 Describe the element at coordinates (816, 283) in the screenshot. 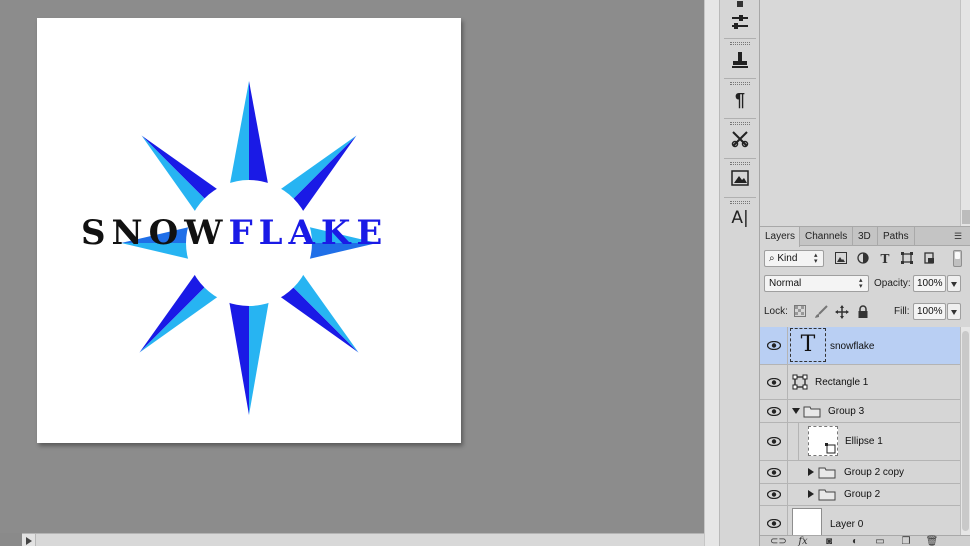

I see `blend-mode-select: Normal ▴ ▾` at that location.